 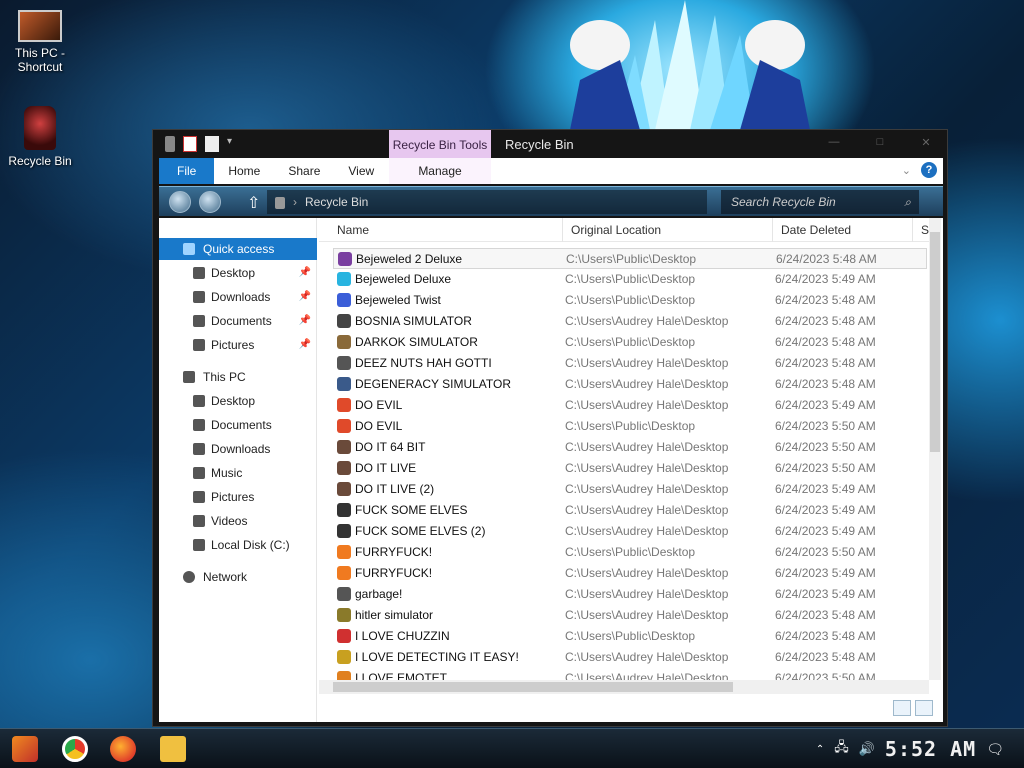 I want to click on clock: 5:52 AM, so click(x=930, y=749).